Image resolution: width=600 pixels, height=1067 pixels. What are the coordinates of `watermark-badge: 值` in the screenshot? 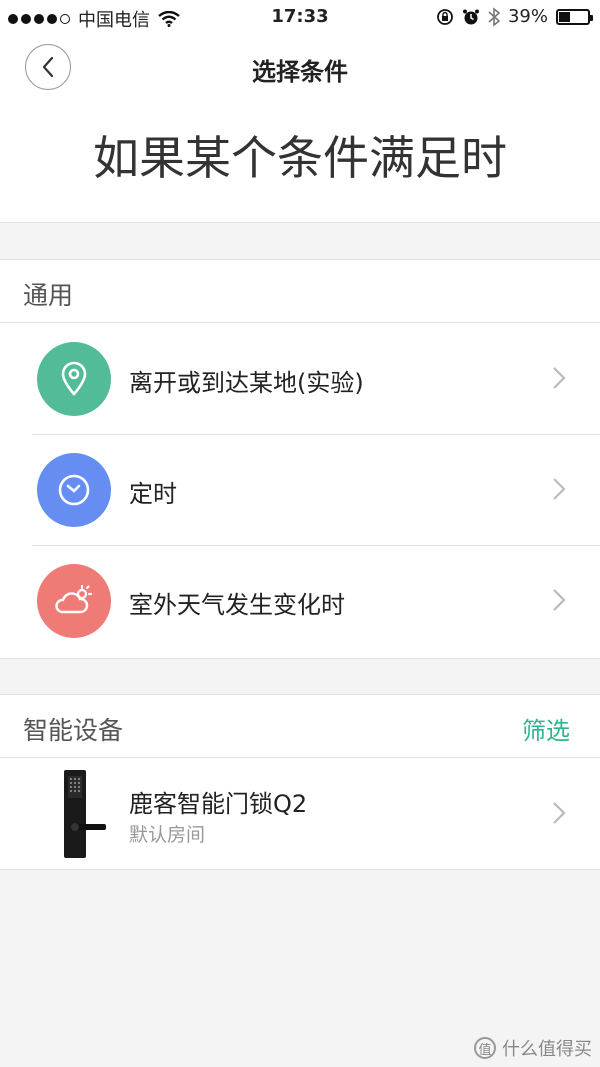 It's located at (485, 1048).